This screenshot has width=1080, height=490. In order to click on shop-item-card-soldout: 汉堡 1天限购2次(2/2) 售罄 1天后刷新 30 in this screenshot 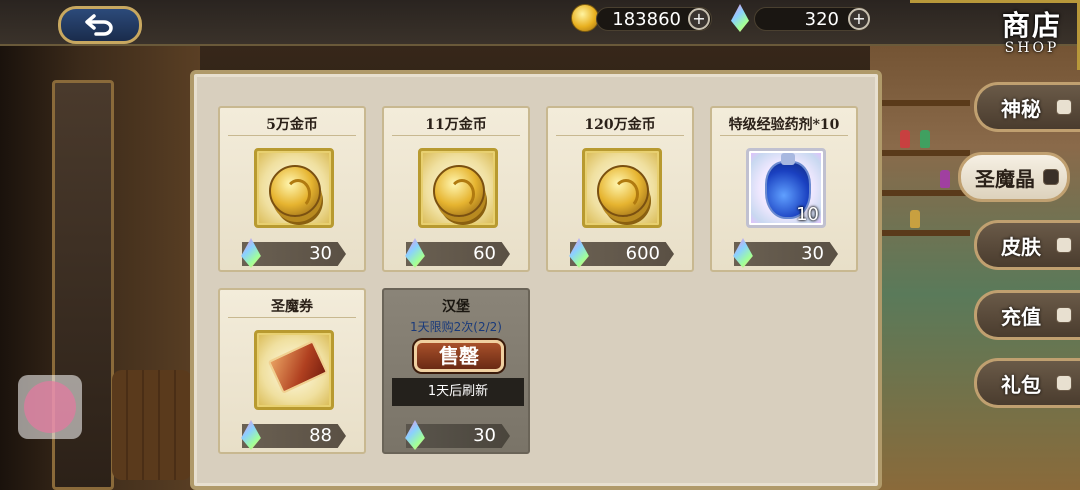, I will do `click(456, 371)`.